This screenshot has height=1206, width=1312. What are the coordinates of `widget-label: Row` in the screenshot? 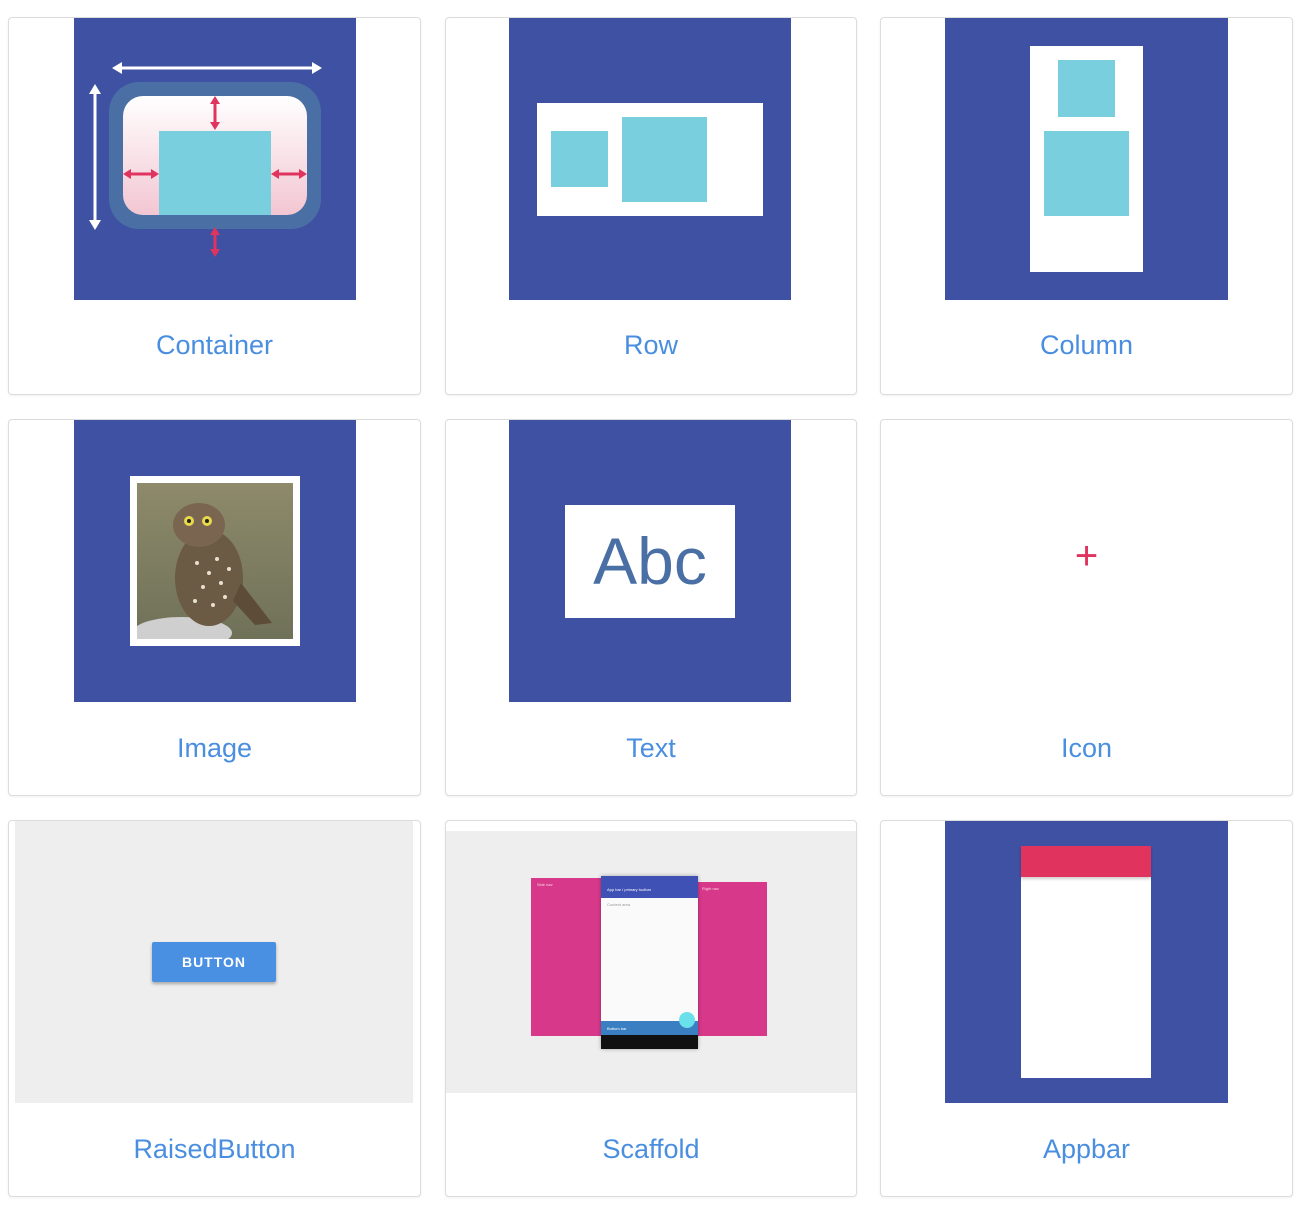 It's located at (650, 345).